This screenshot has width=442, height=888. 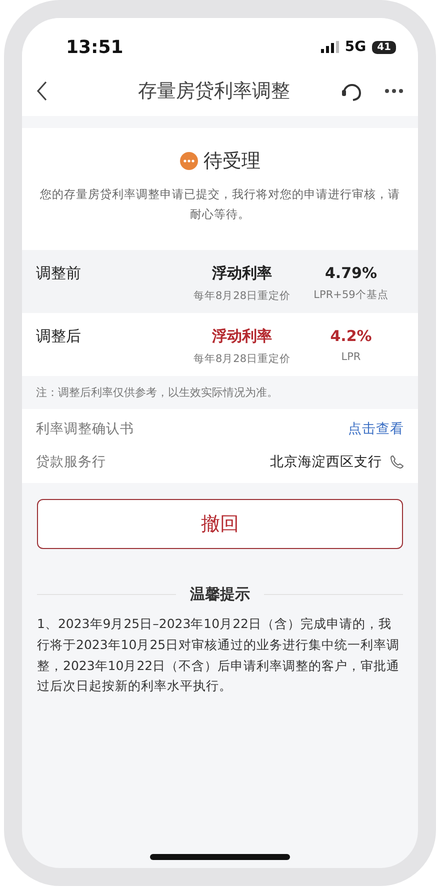 I want to click on more-icon, so click(x=394, y=91).